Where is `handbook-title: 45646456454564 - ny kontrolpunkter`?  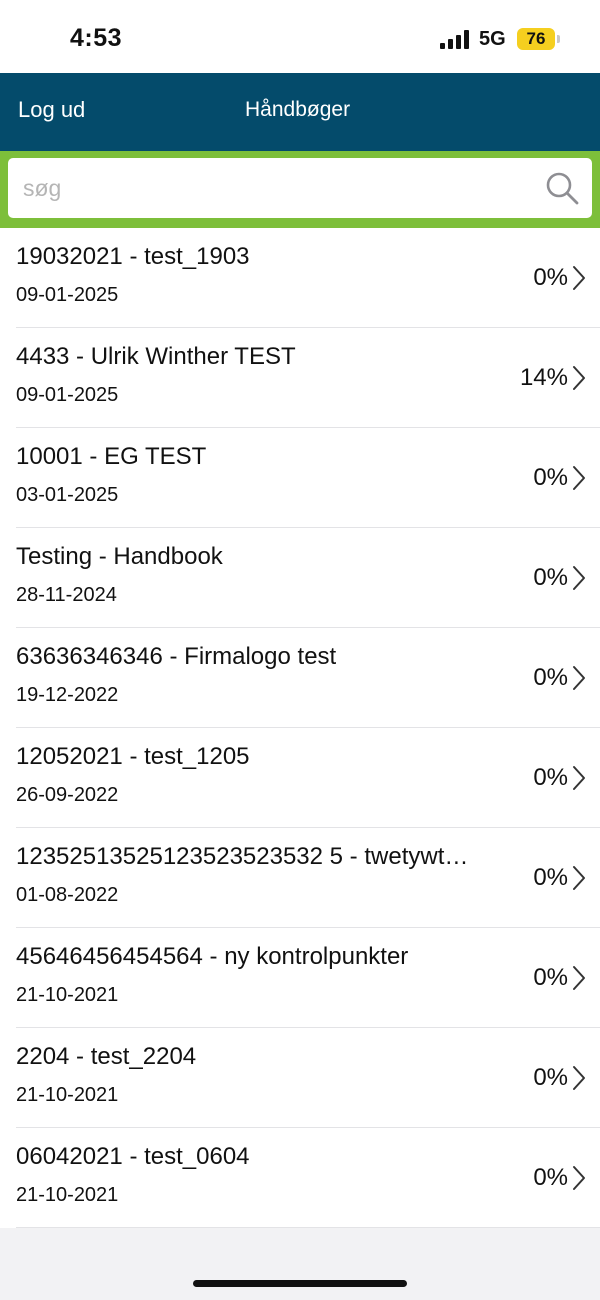 handbook-title: 45646456454564 - ny kontrolpunkter is located at coordinates (212, 956).